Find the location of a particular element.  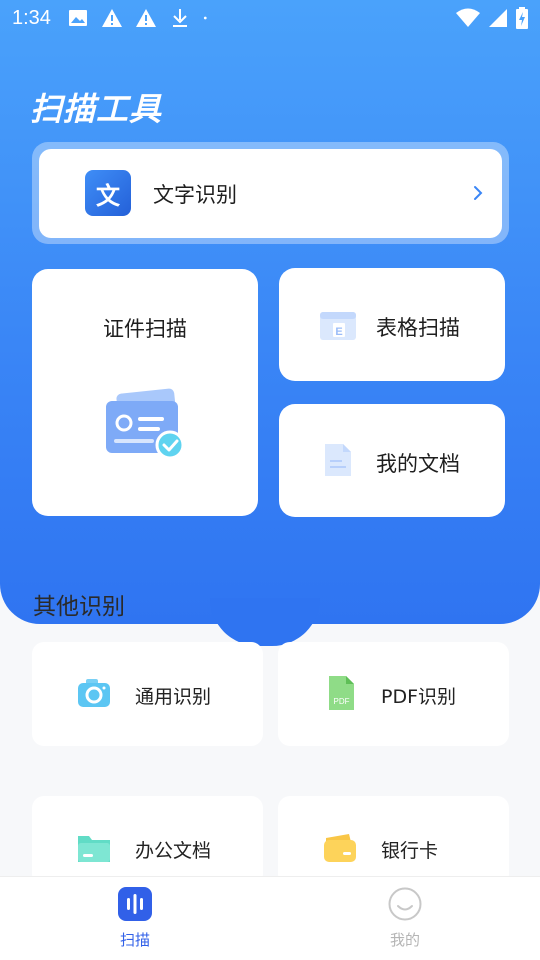

bank-card-card: 银行卡 is located at coordinates (393, 841).